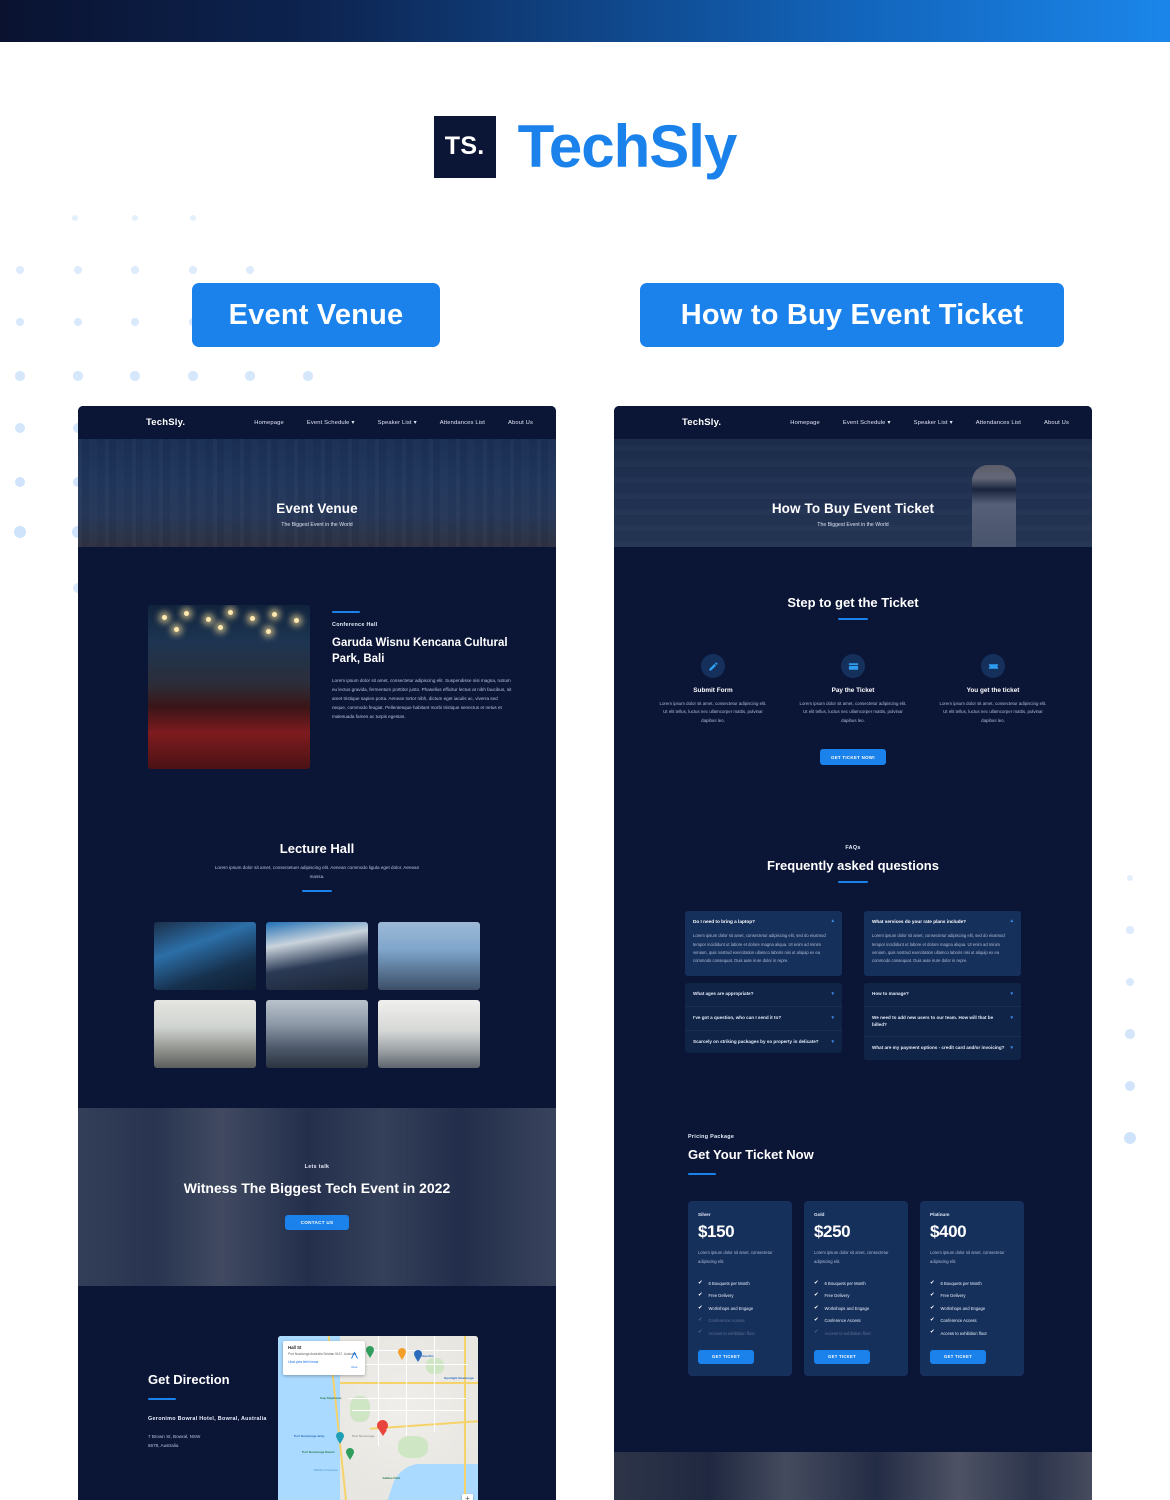  Describe the element at coordinates (953, 1296) in the screenshot. I see `pricing-feature-label: Free Delivery` at that location.